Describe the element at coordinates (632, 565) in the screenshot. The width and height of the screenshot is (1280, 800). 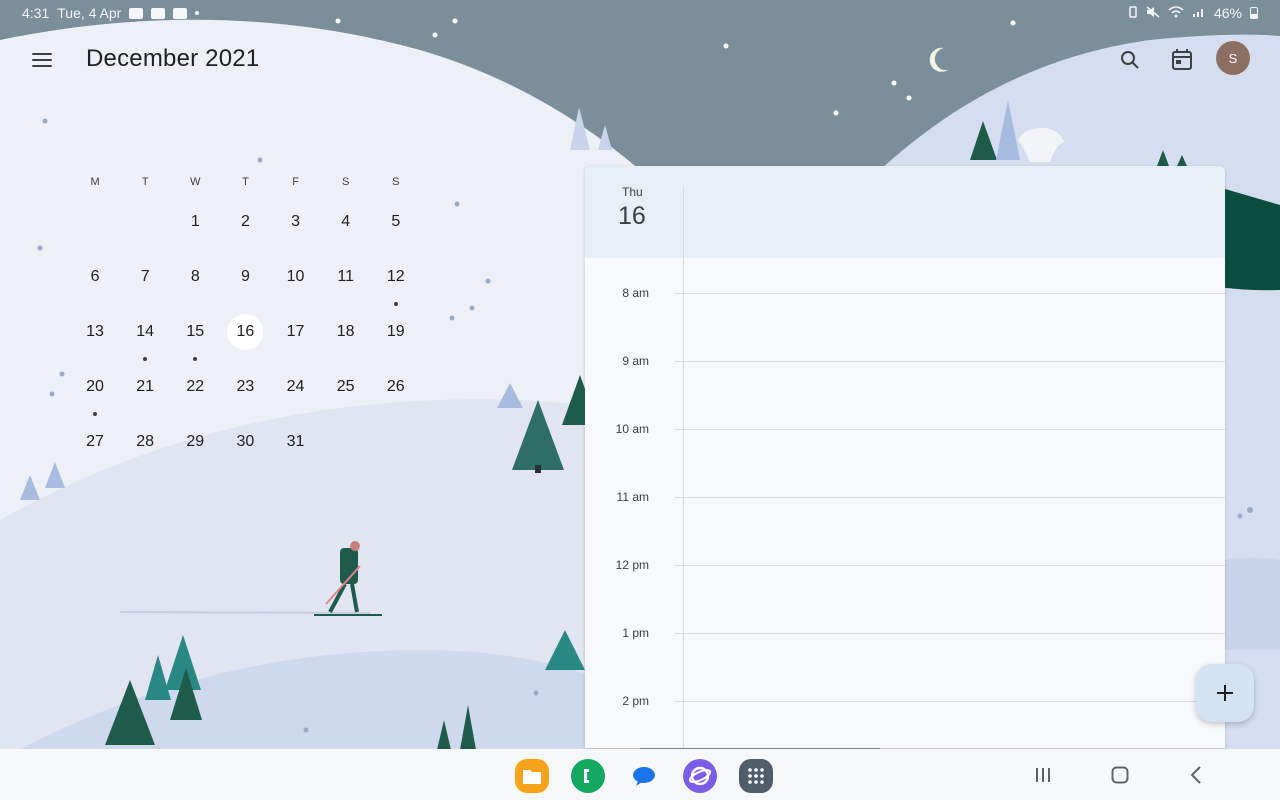
I see `hour-label: 12 pm` at that location.